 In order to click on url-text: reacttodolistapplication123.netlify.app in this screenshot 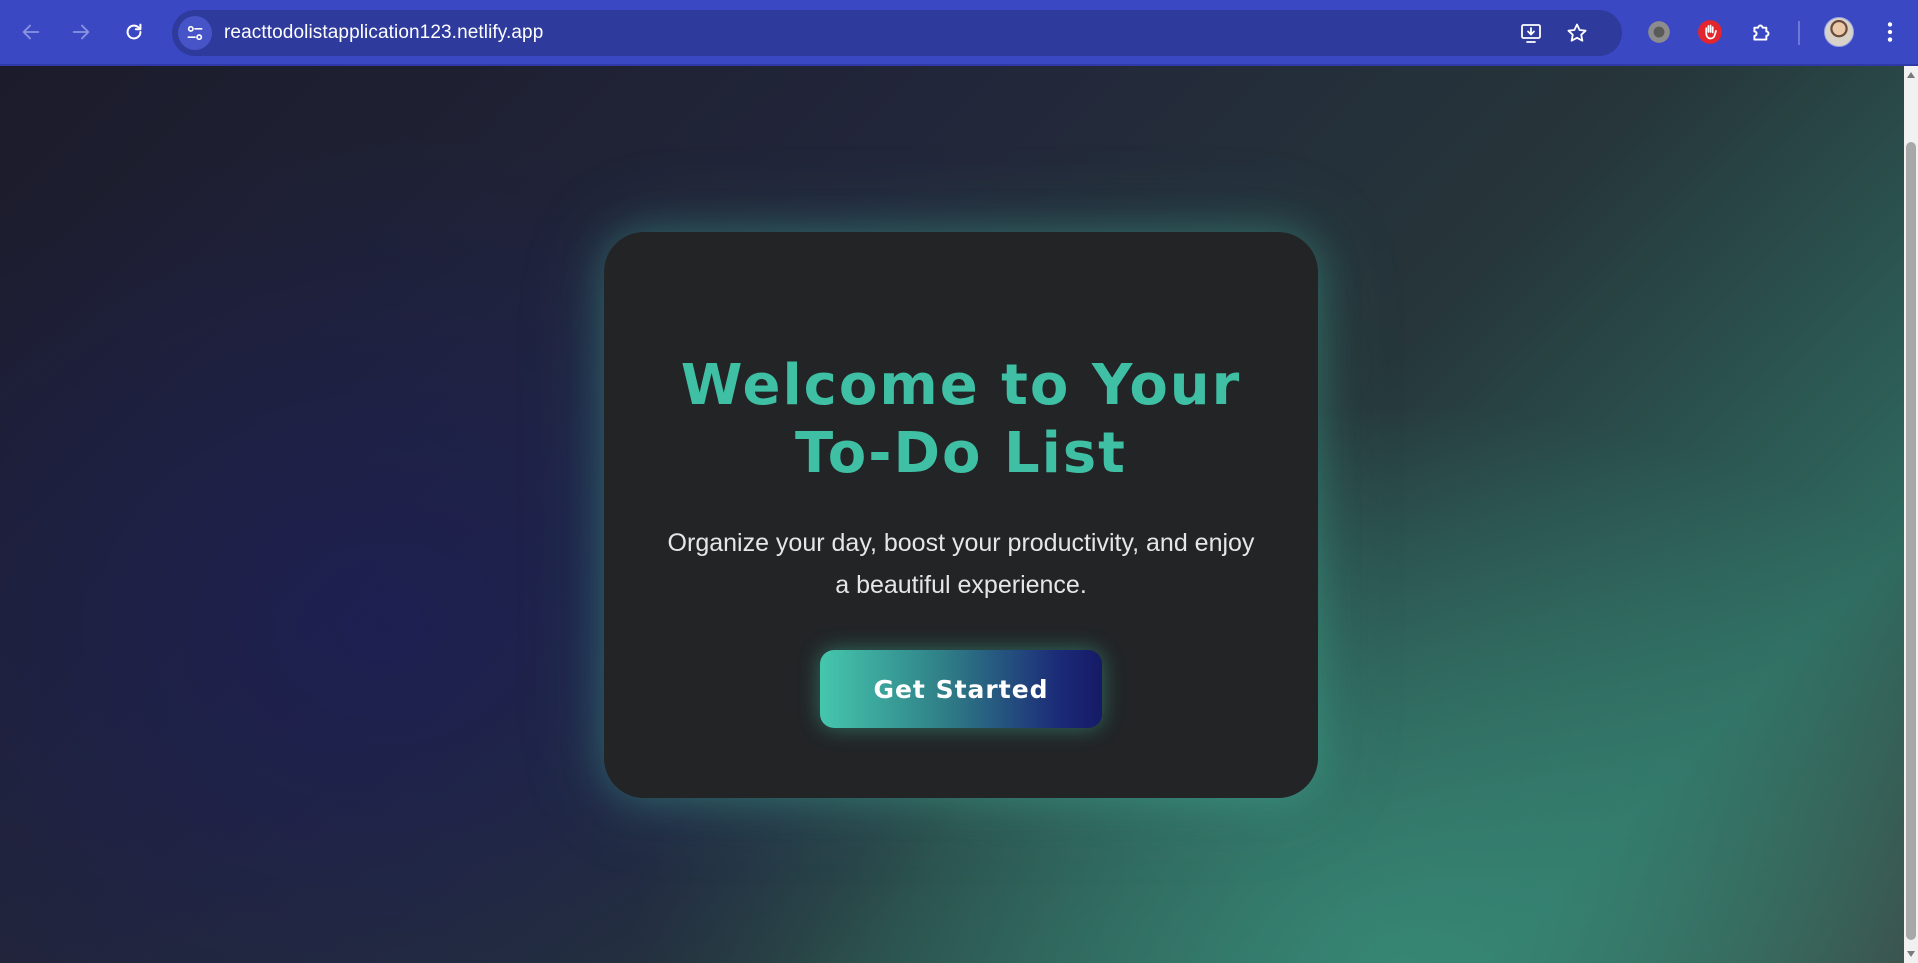, I will do `click(383, 33)`.